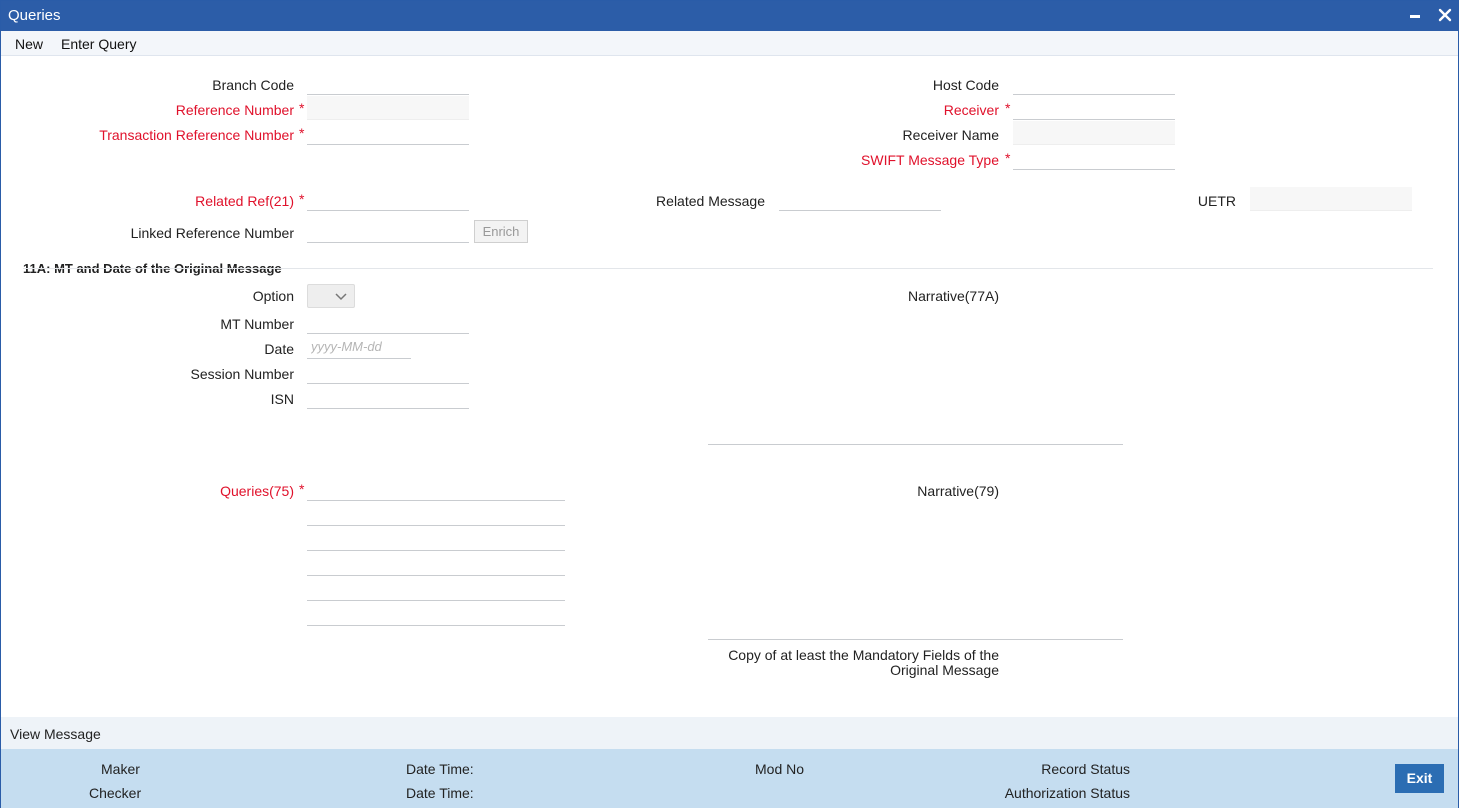 This screenshot has width=1459, height=808. Describe the element at coordinates (501, 231) in the screenshot. I see `enrich-button: Enrich` at that location.